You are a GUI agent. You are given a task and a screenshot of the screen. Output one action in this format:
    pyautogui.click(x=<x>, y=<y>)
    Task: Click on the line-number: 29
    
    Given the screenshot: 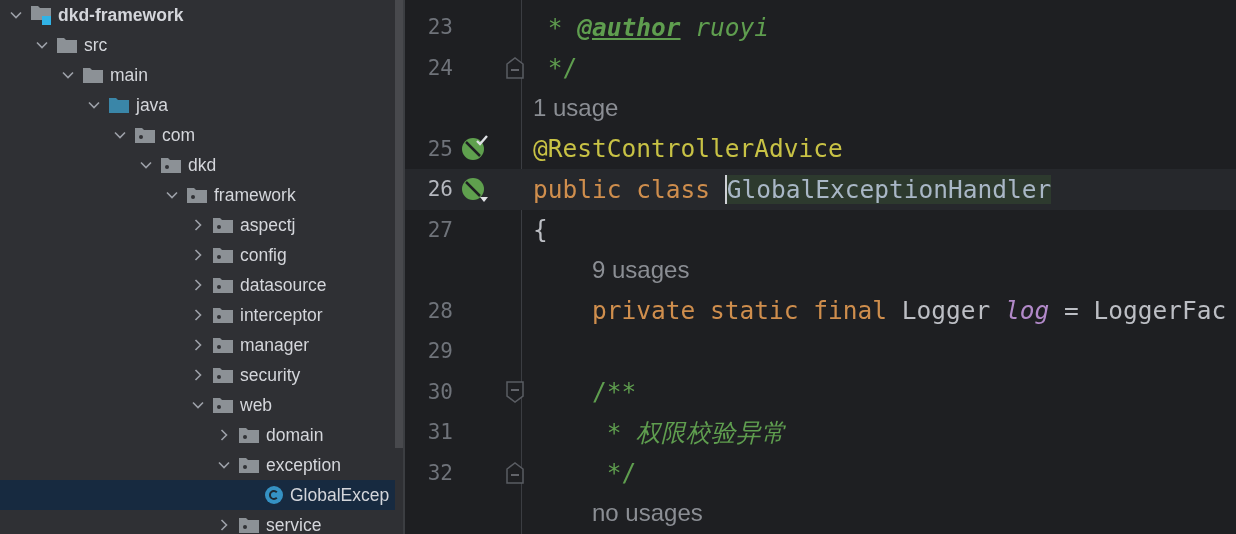 What is the action you would take?
    pyautogui.click(x=440, y=351)
    